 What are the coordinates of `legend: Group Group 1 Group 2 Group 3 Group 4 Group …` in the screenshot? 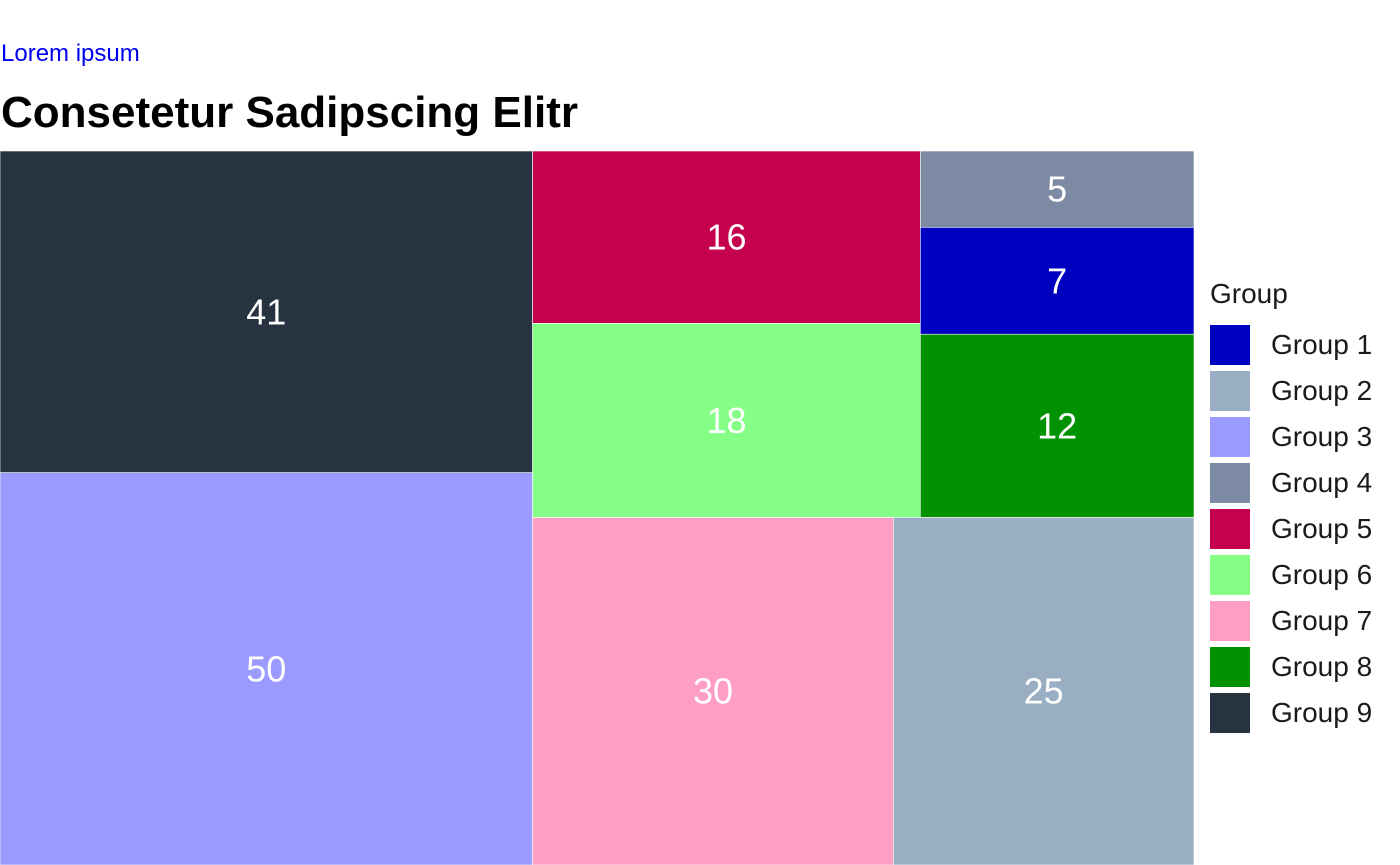 It's located at (1302, 506).